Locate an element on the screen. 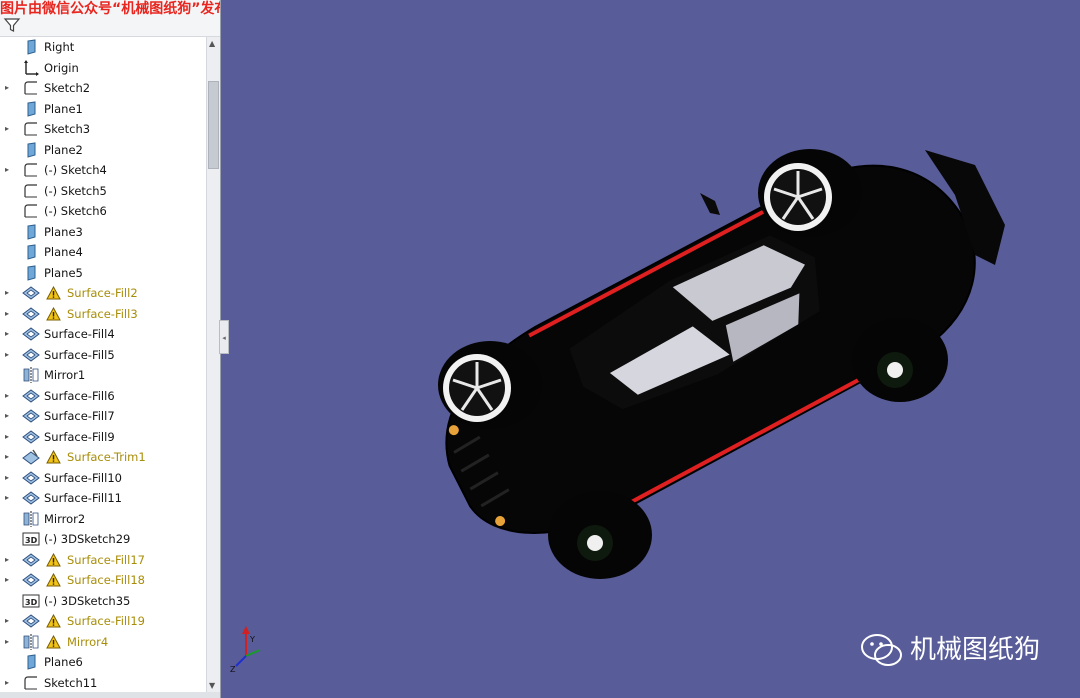 The width and height of the screenshot is (1080, 698). tree-item-surface-fill4: ▸ Surface-Fill4 is located at coordinates (103, 334).